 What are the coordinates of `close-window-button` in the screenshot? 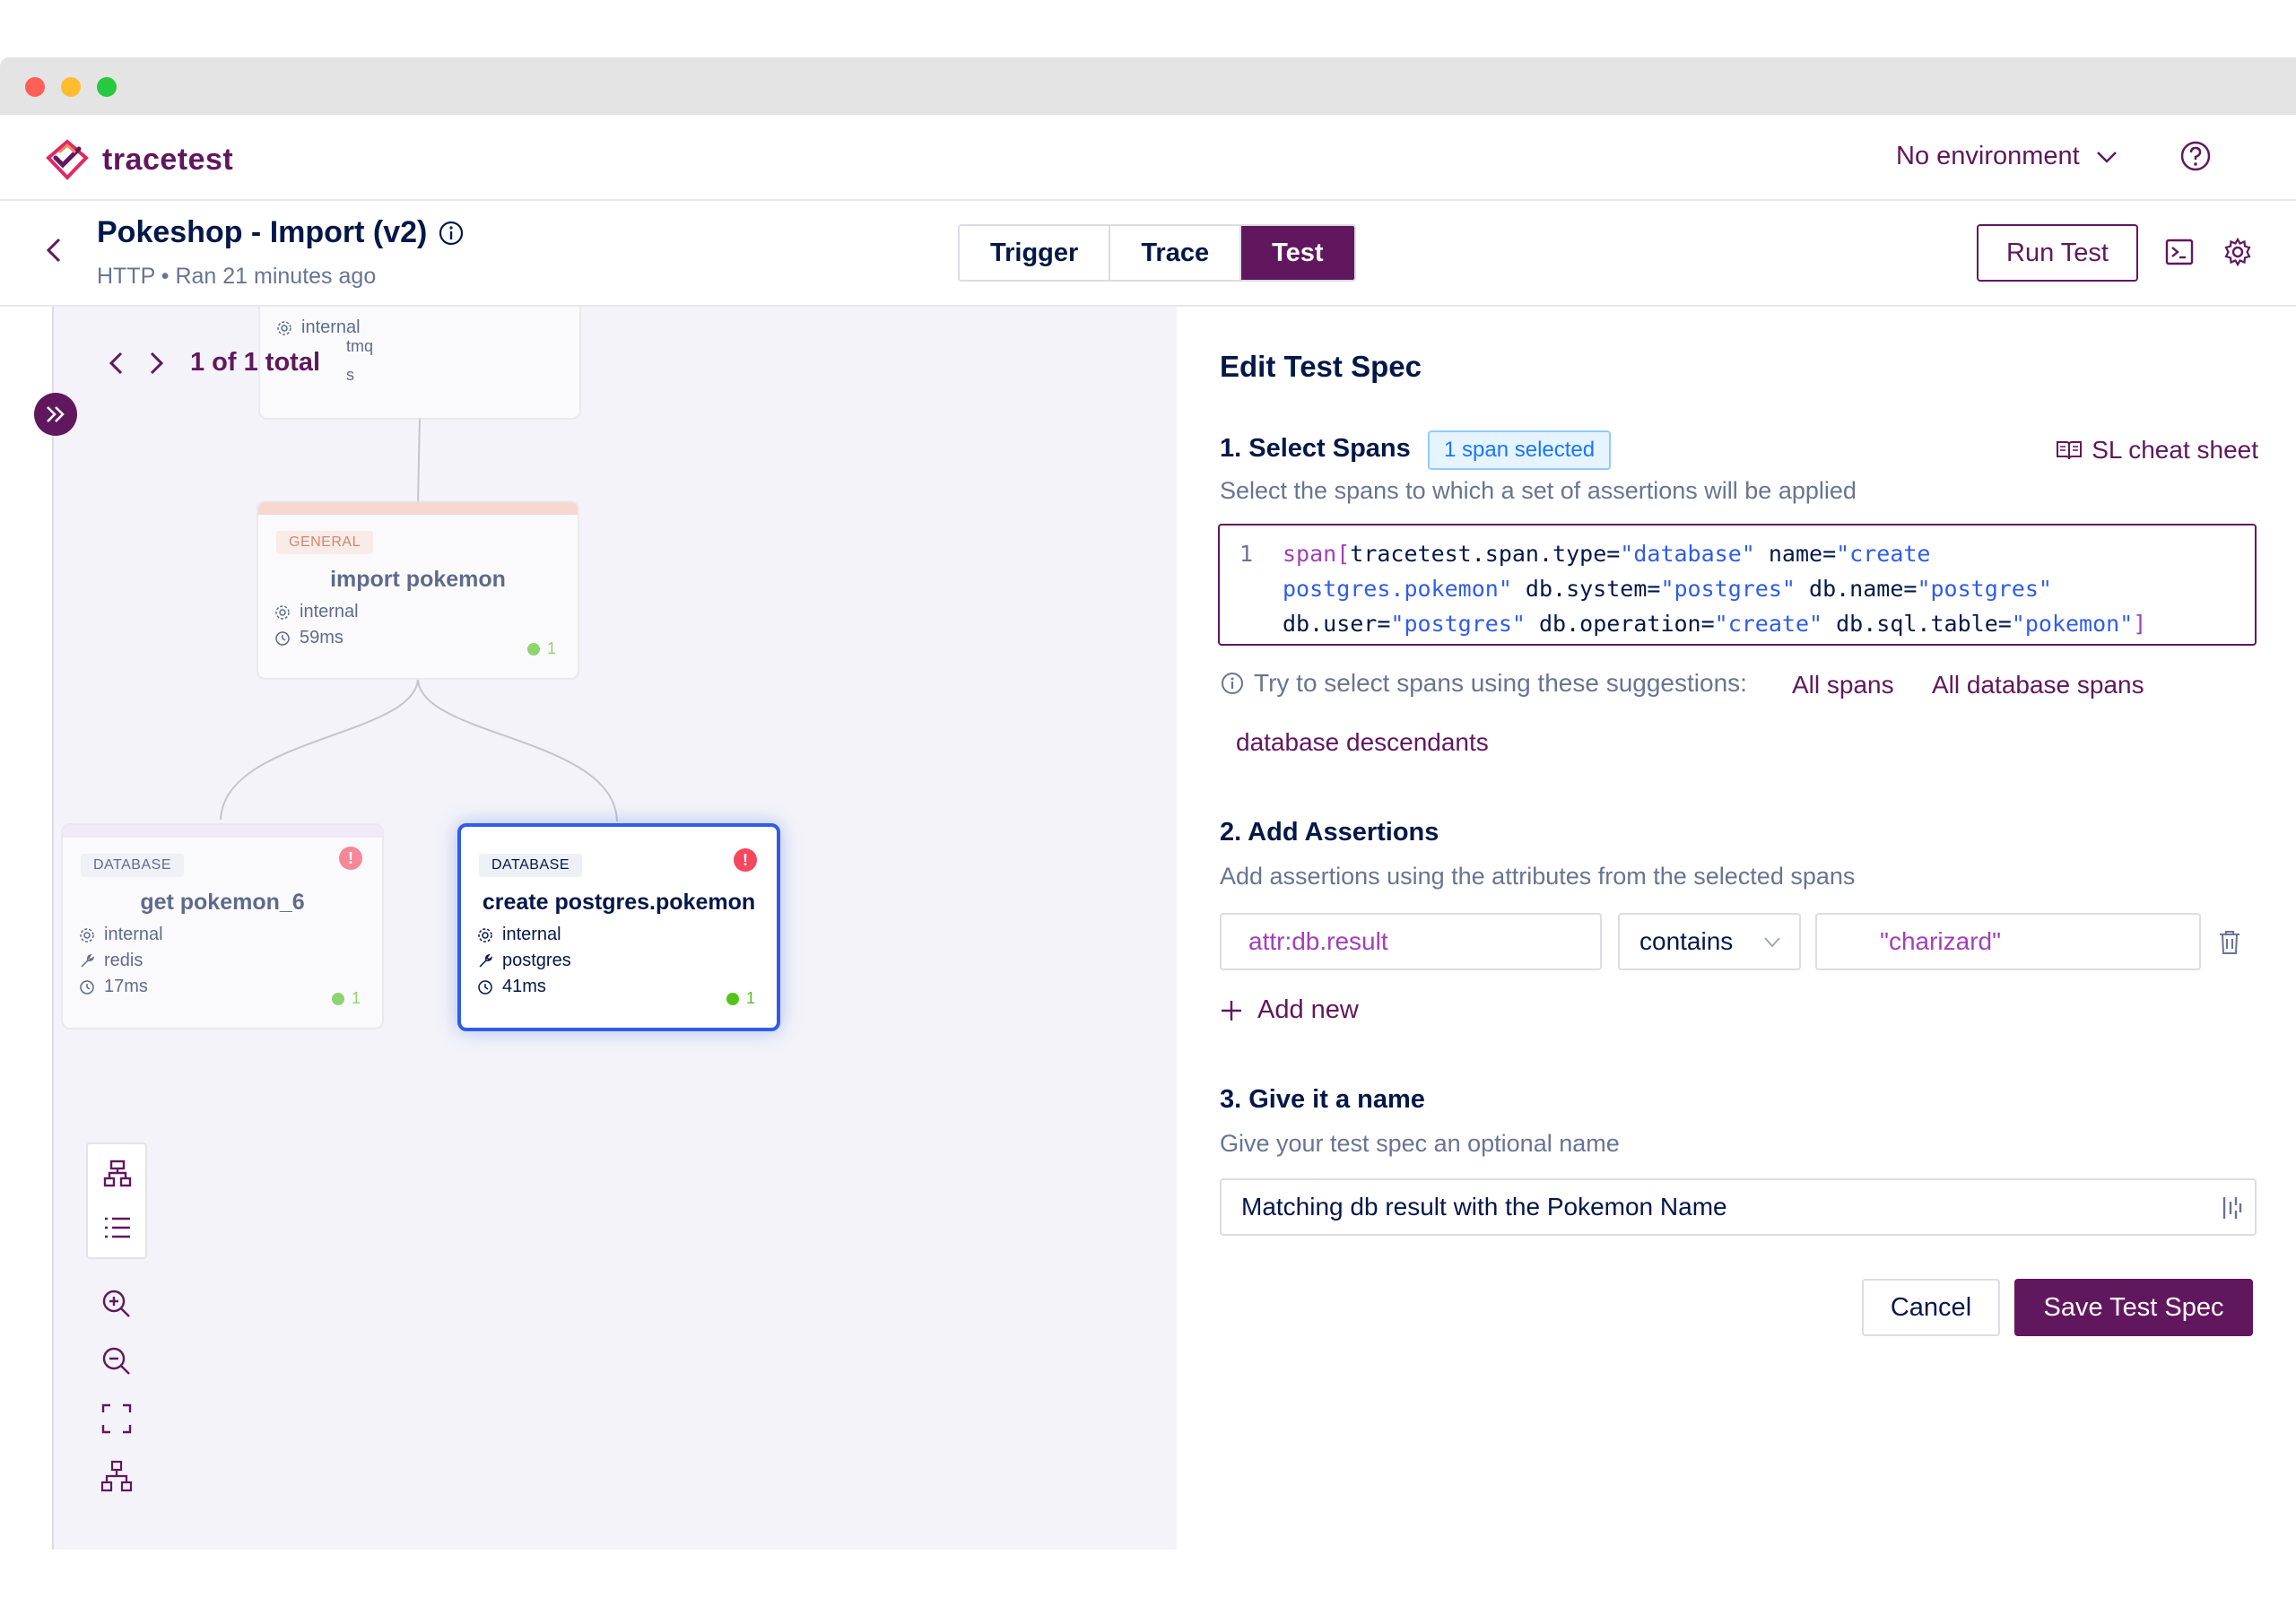 It's located at (35, 87).